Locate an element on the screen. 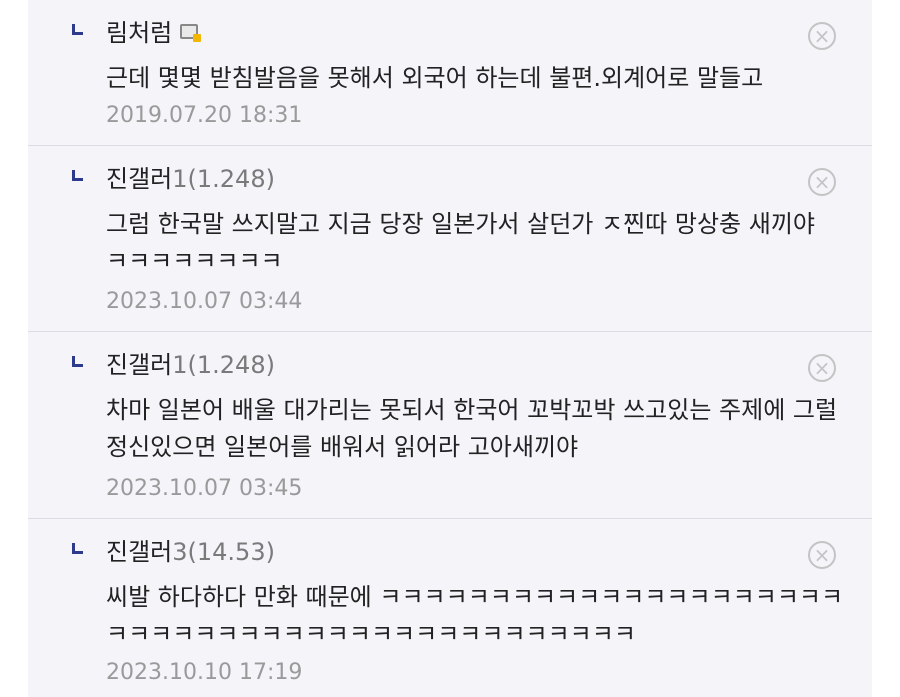  comment-author: 림처럼 is located at coordinates (154, 33).